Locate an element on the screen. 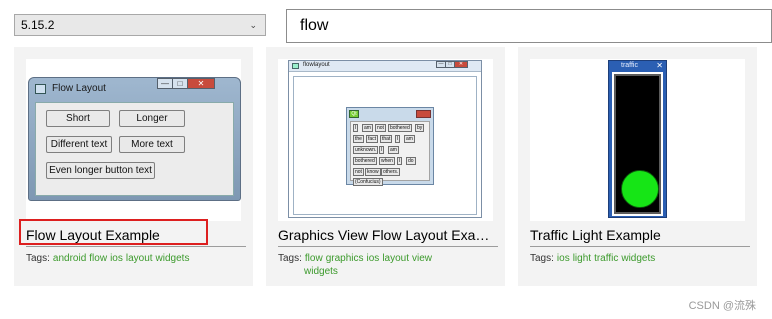 The height and width of the screenshot is (319, 772). preview-button: Longer is located at coordinates (152, 118).